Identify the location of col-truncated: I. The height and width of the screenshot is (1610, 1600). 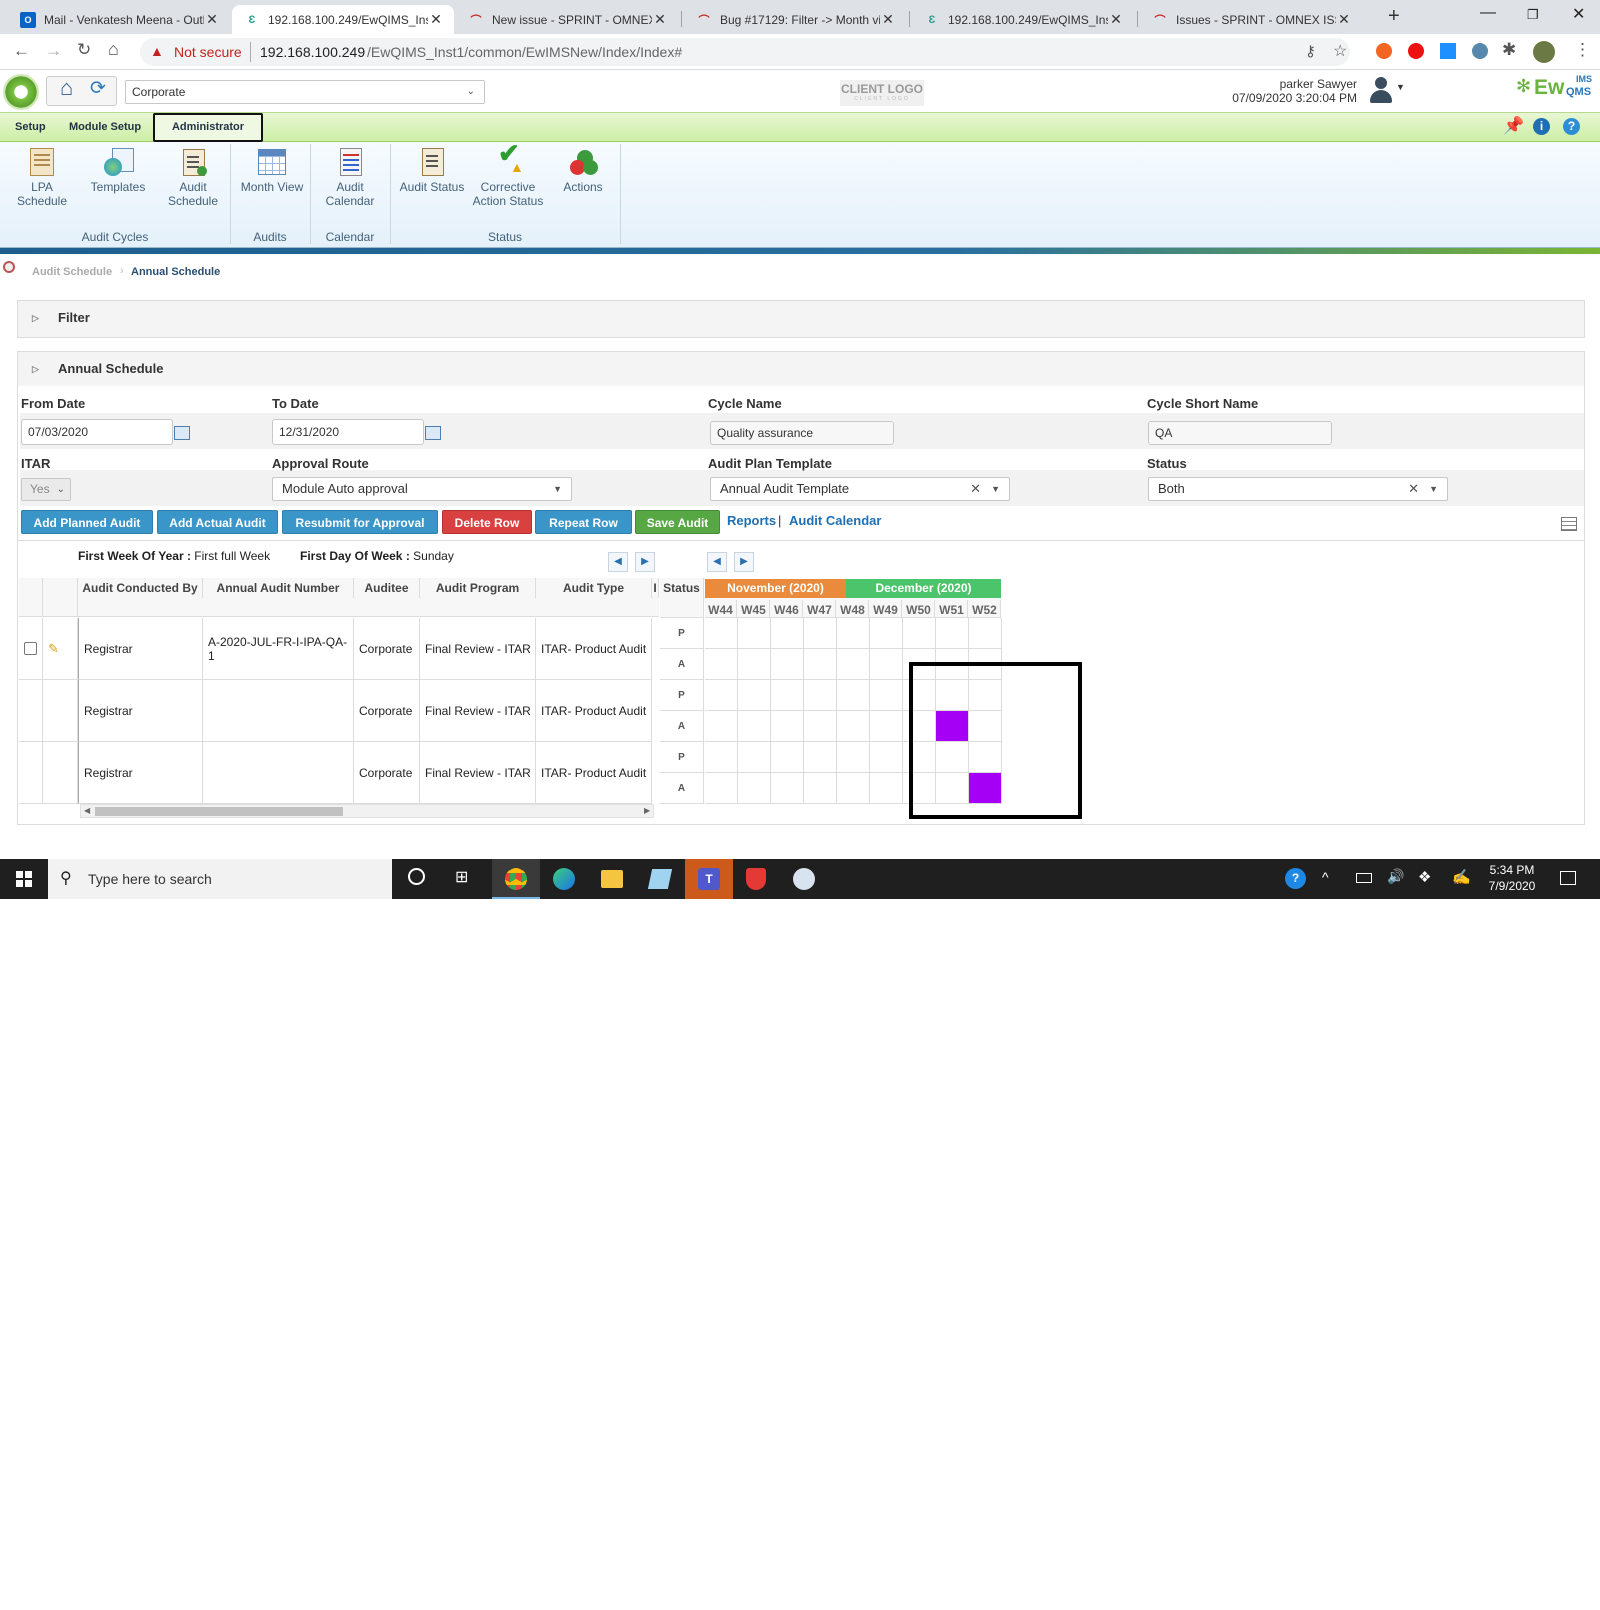
(655, 588).